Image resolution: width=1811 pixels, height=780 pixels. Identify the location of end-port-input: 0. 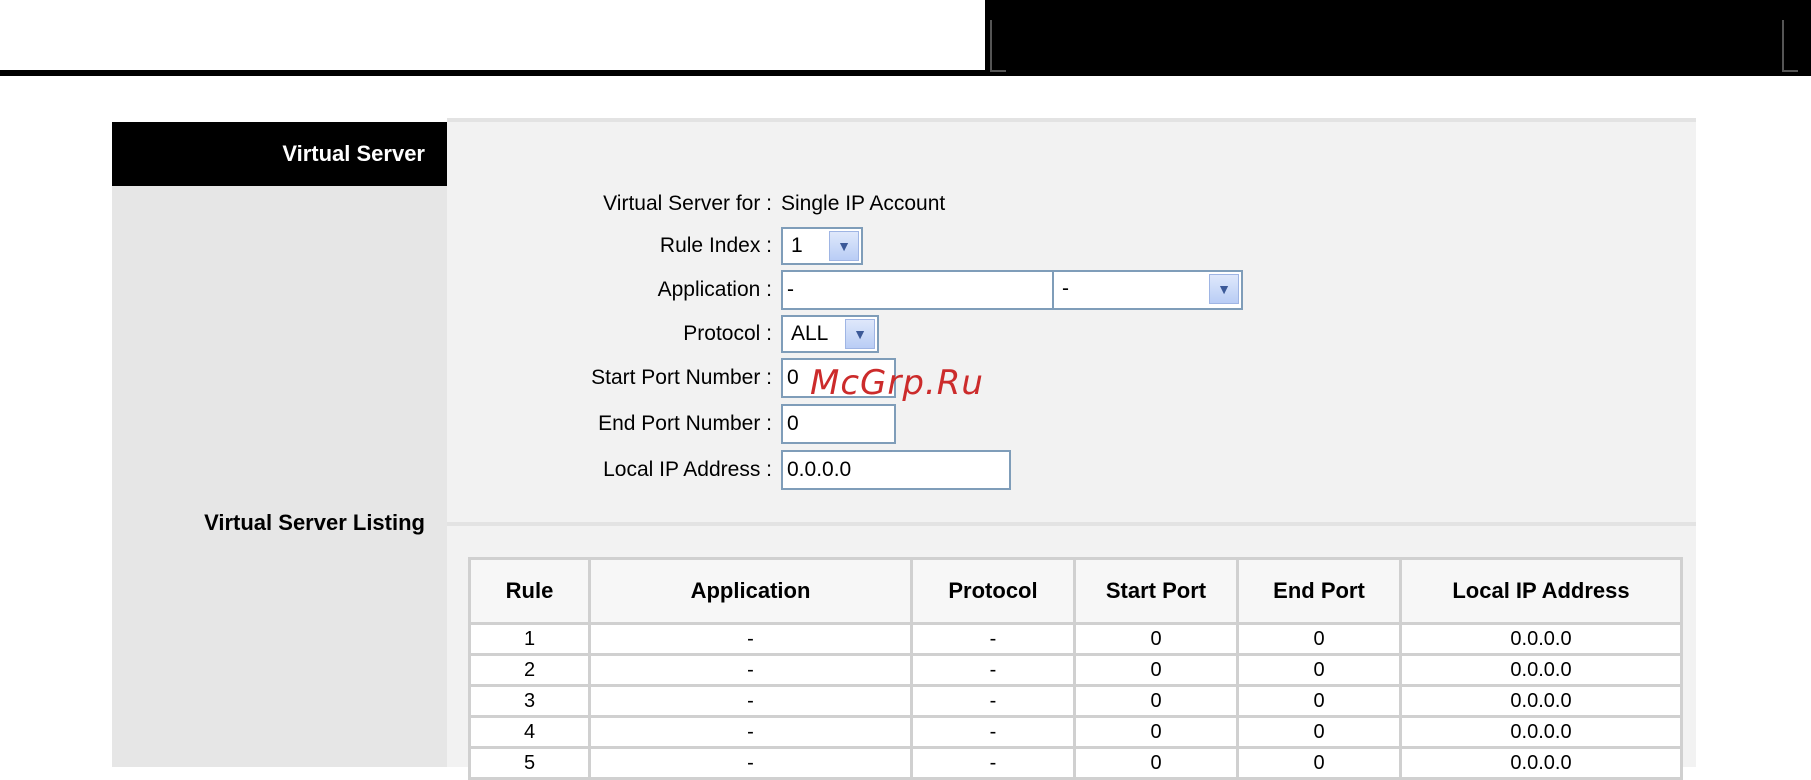
(838, 424).